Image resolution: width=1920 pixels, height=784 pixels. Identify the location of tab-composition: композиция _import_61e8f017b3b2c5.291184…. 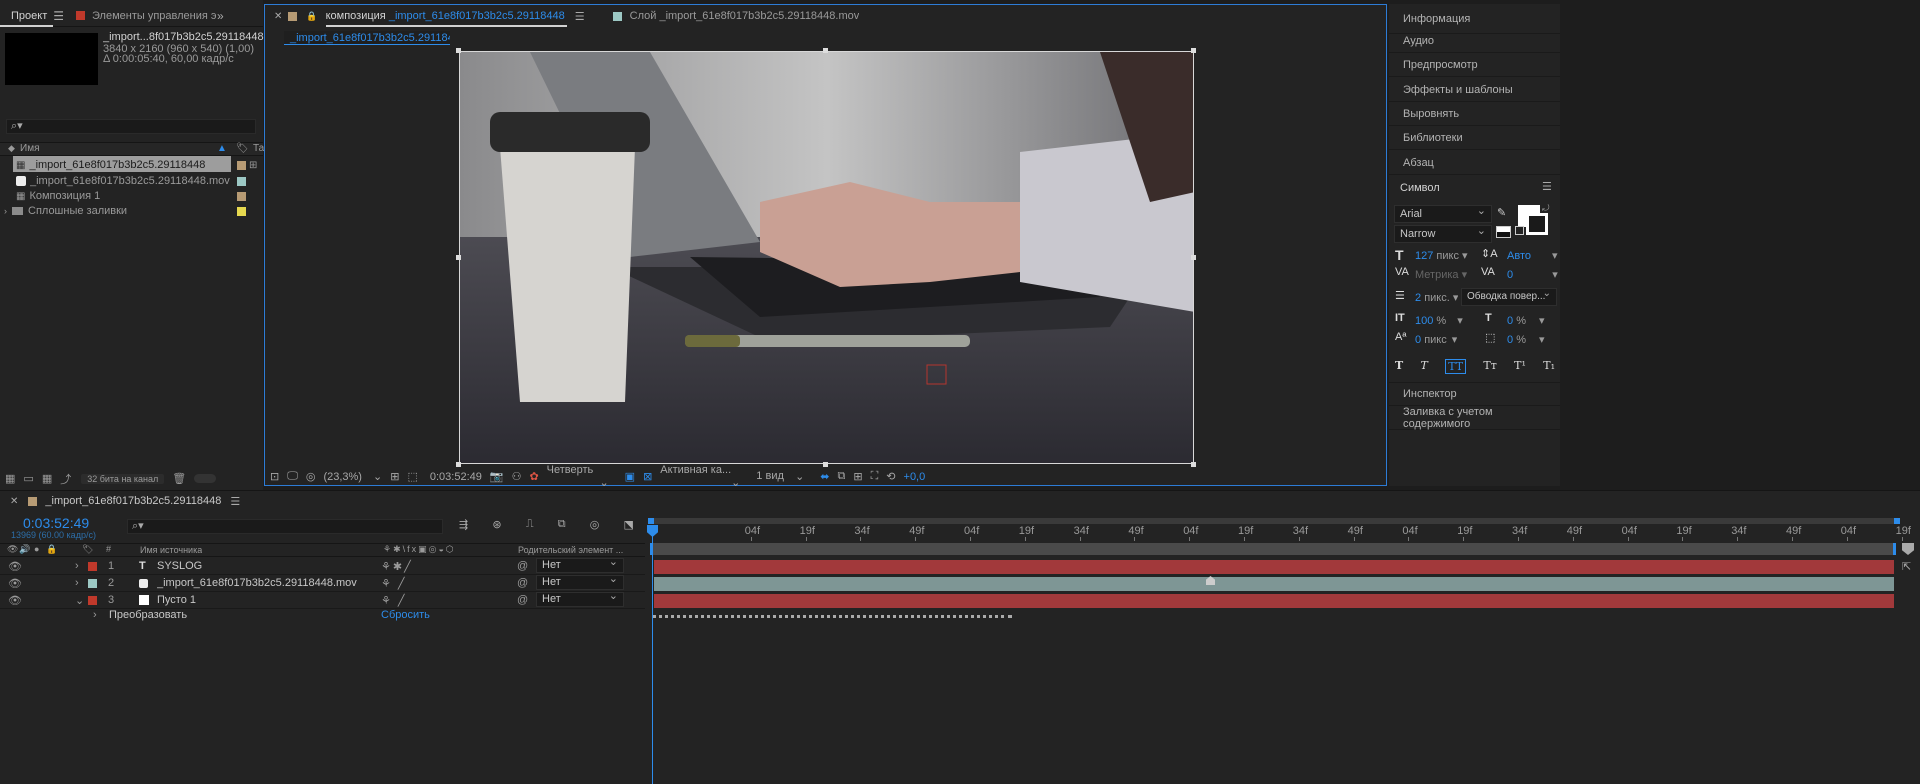
(446, 16).